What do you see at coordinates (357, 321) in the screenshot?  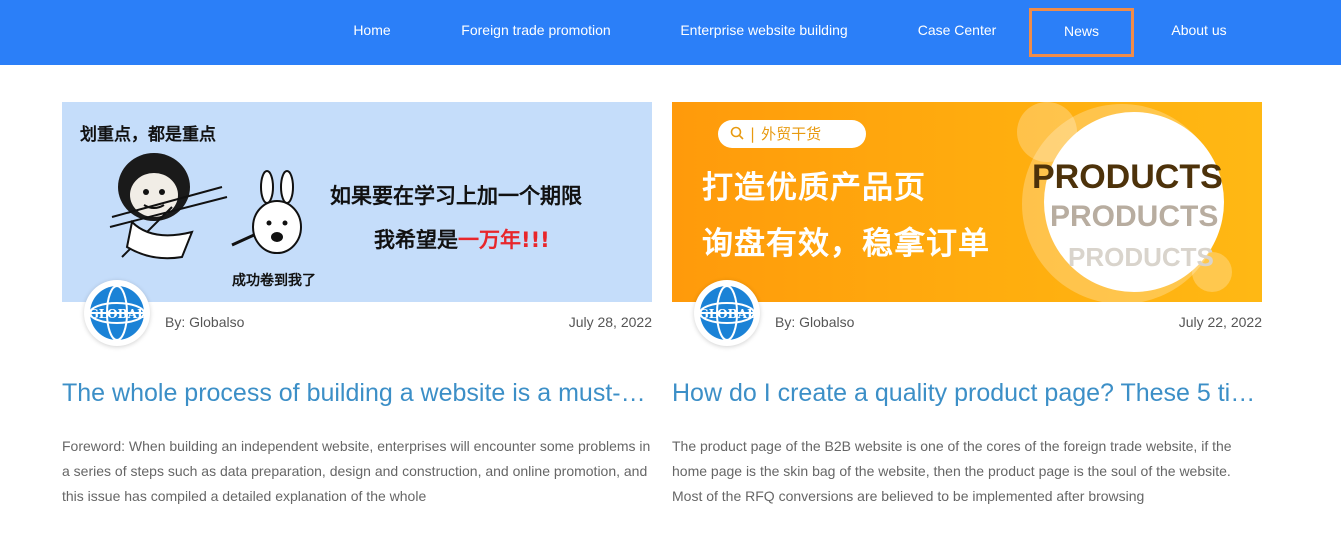 I see `article-meta: GLOBAL By: Globalso July 28, 2022` at bounding box center [357, 321].